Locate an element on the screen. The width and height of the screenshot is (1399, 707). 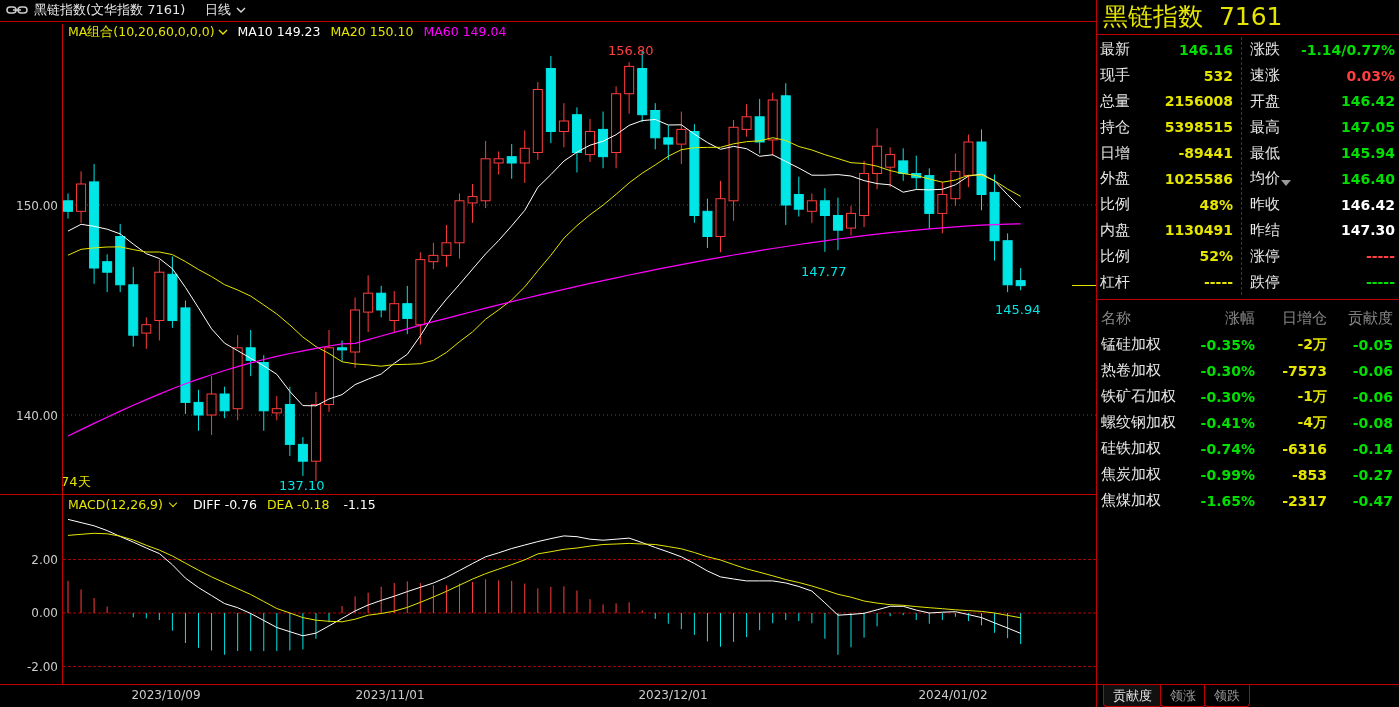
period-dropdown: 日线 is located at coordinates (226, 10).